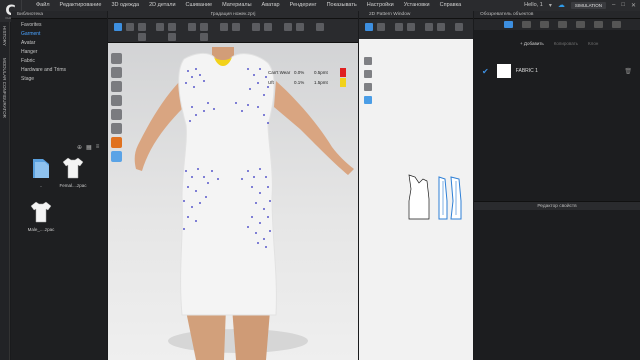  What do you see at coordinates (271, 5) in the screenshot?
I see `menu-avatar: Аватар` at bounding box center [271, 5].